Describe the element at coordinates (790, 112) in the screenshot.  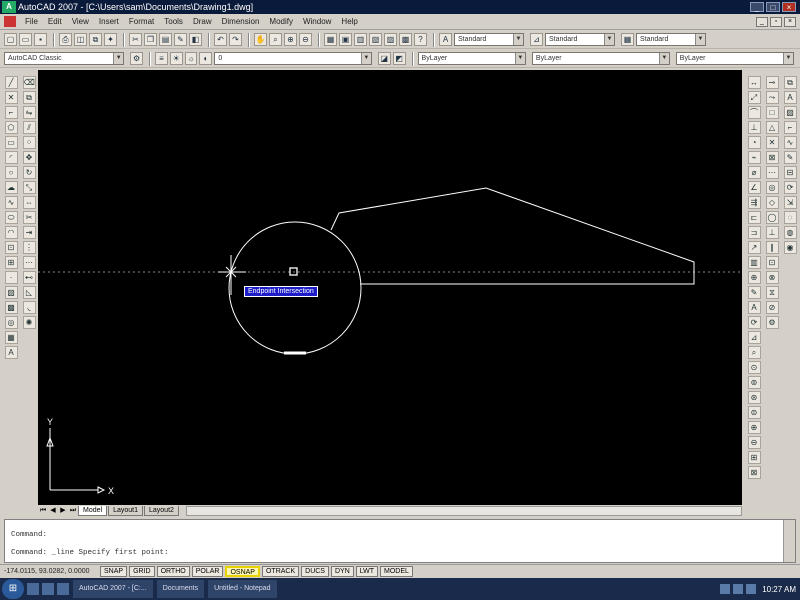
I see `edit-hatch-icon: ▨` at that location.